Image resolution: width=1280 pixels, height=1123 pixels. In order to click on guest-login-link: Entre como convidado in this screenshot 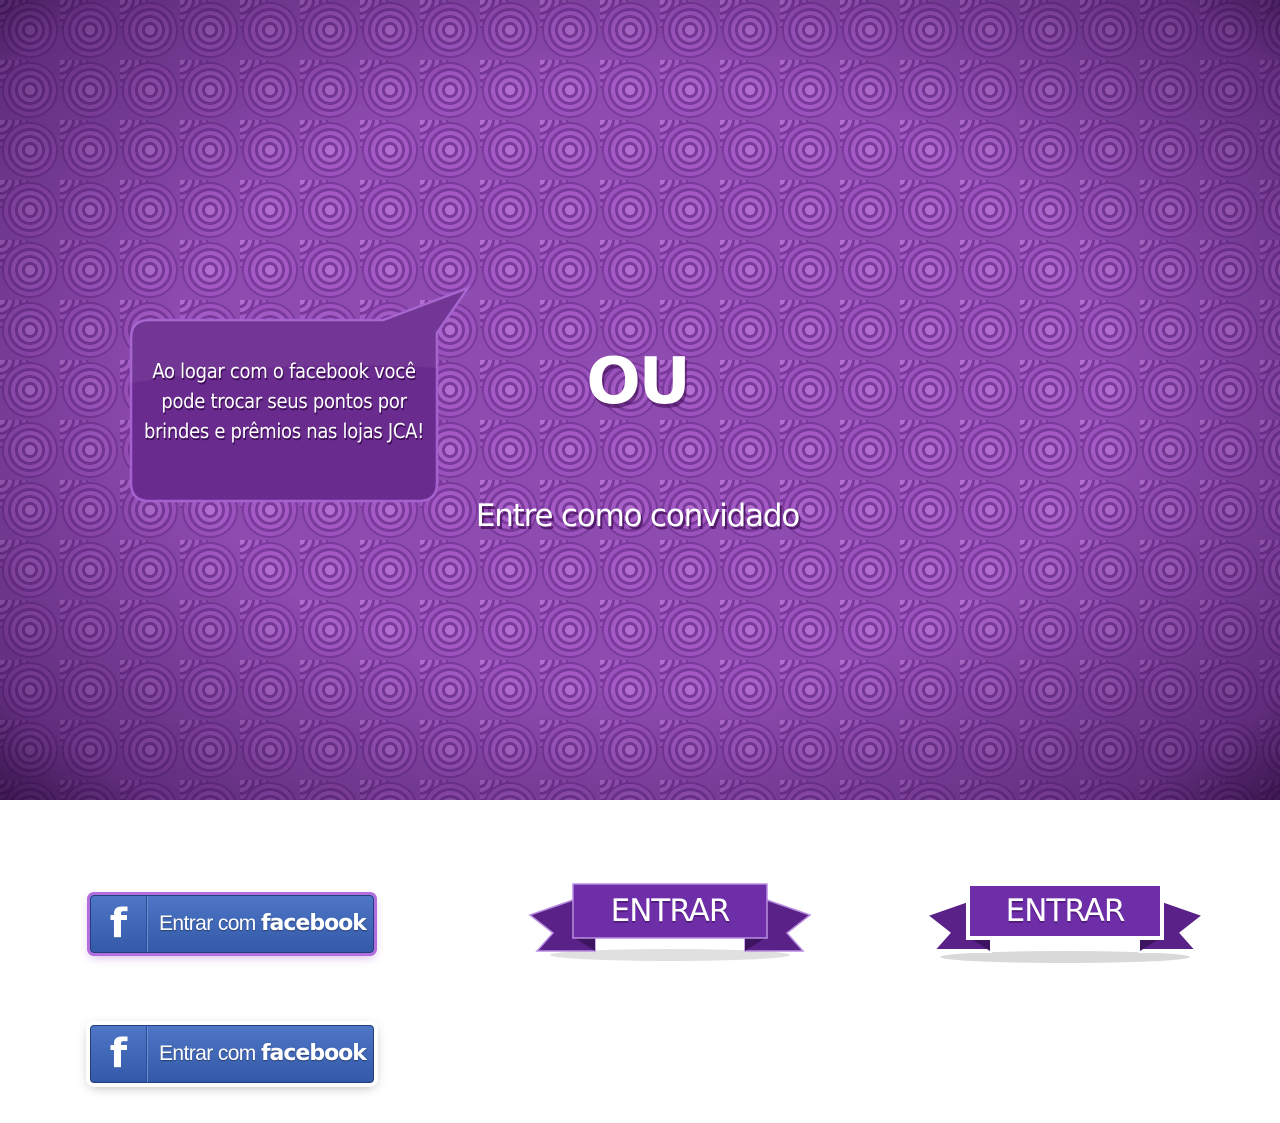, I will do `click(637, 516)`.